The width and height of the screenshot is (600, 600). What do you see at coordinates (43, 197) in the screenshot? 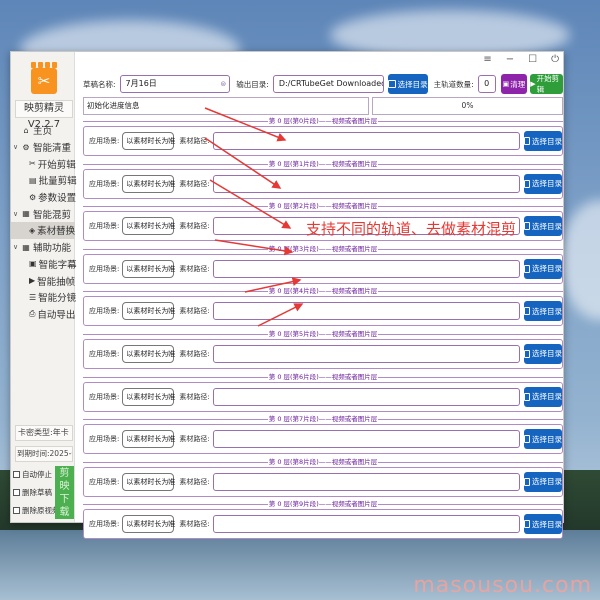
I see `sidebar-item-4: ⚙ 参数设置` at bounding box center [43, 197].